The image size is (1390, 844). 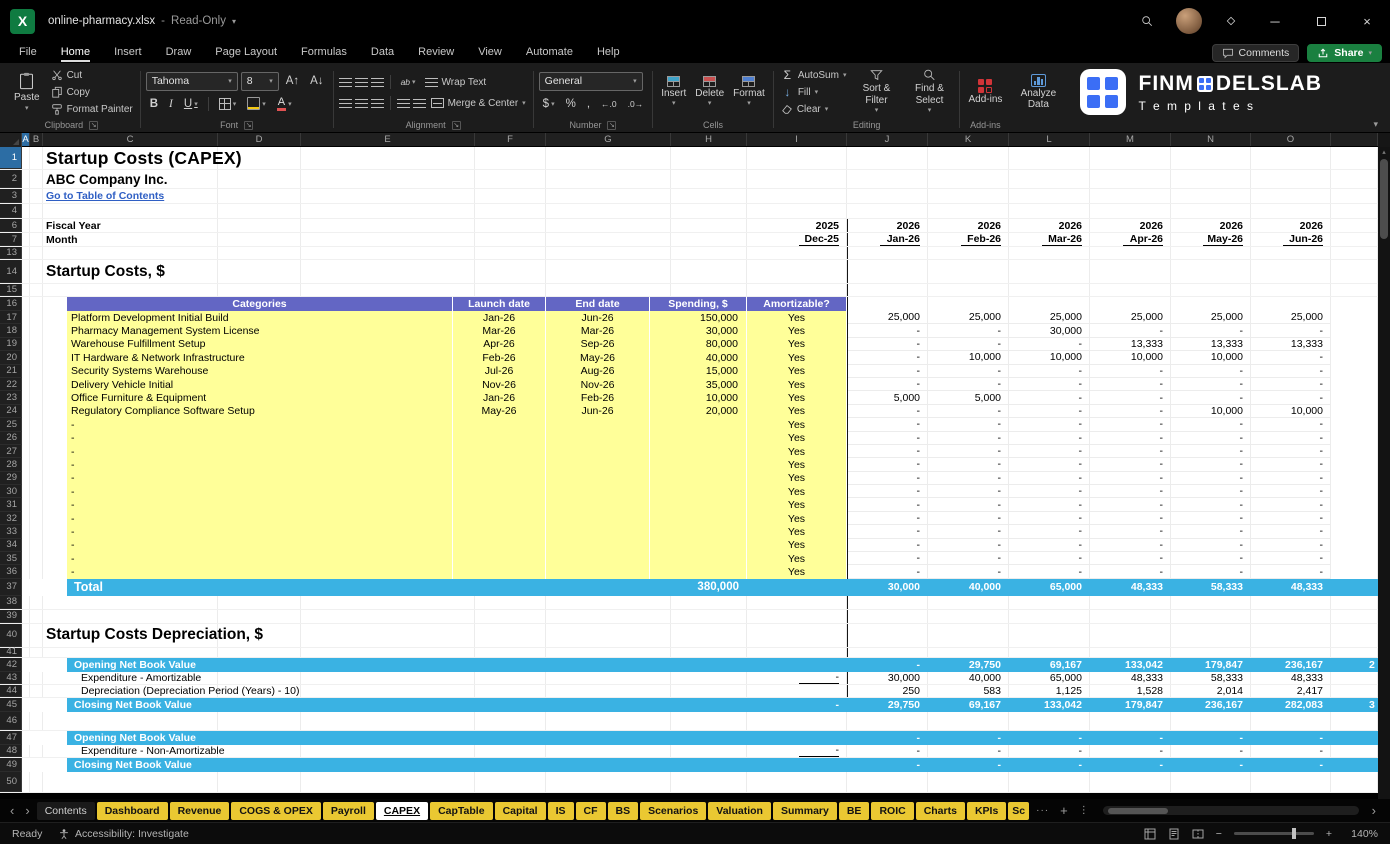 I want to click on sheet-tab-contents: Contents, so click(x=65, y=810).